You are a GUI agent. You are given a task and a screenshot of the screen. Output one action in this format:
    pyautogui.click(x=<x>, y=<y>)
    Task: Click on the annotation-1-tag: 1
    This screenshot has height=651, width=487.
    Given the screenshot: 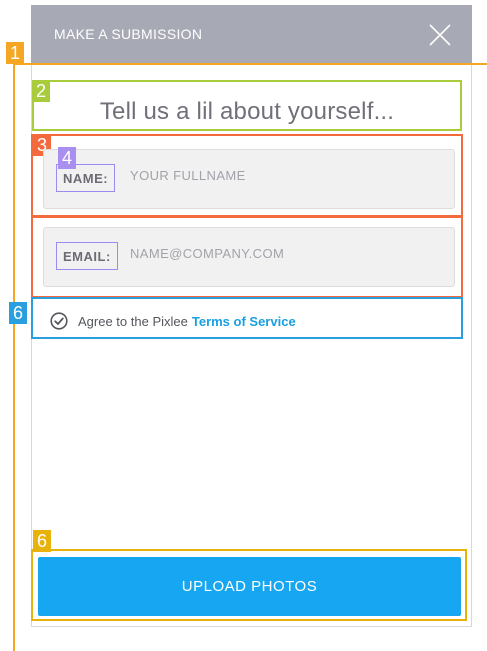 What is the action you would take?
    pyautogui.click(x=15, y=53)
    